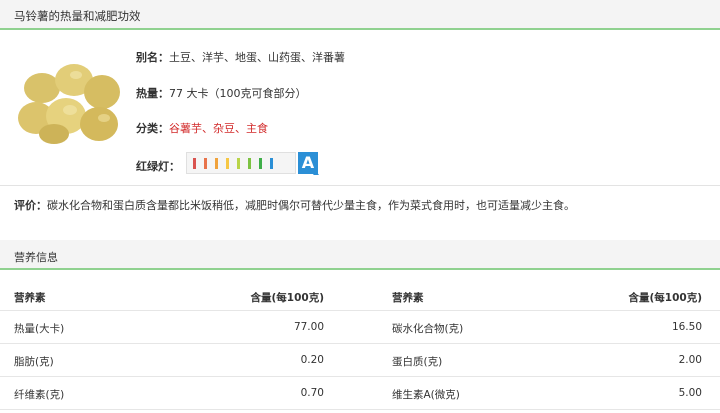  What do you see at coordinates (238, 93) in the screenshot?
I see `calorie-value: 77 大卡（100克可食部分）` at bounding box center [238, 93].